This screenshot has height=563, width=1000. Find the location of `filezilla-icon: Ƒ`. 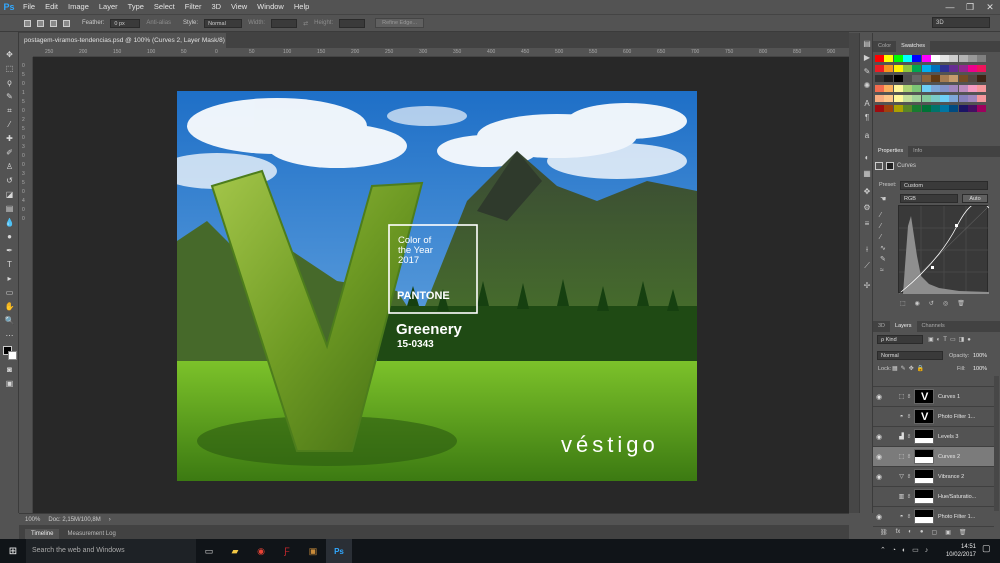

filezilla-icon: Ƒ is located at coordinates (287, 551).